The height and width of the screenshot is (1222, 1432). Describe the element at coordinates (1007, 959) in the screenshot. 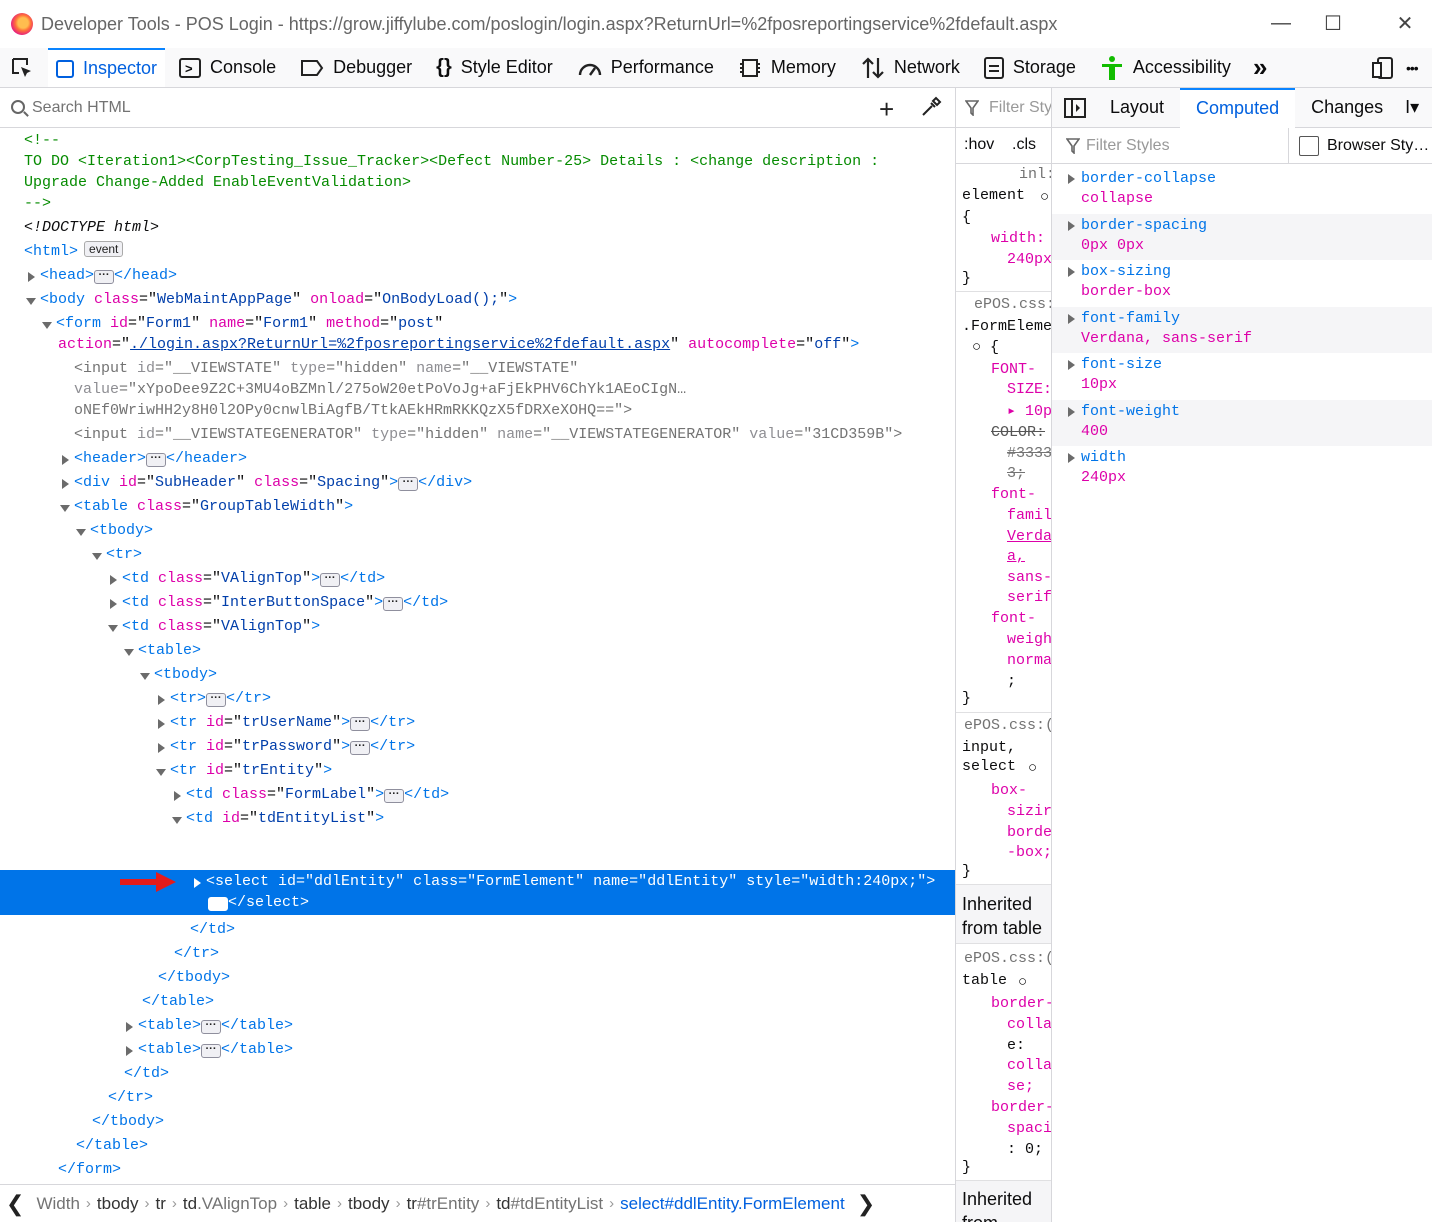

I see `rule-source-epos-3: ePOS.css:(` at that location.